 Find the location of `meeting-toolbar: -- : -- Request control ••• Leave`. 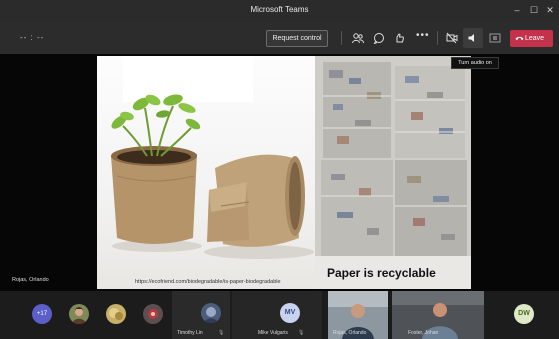

meeting-toolbar: -- : -- Request control ••• Leave is located at coordinates (279, 38).